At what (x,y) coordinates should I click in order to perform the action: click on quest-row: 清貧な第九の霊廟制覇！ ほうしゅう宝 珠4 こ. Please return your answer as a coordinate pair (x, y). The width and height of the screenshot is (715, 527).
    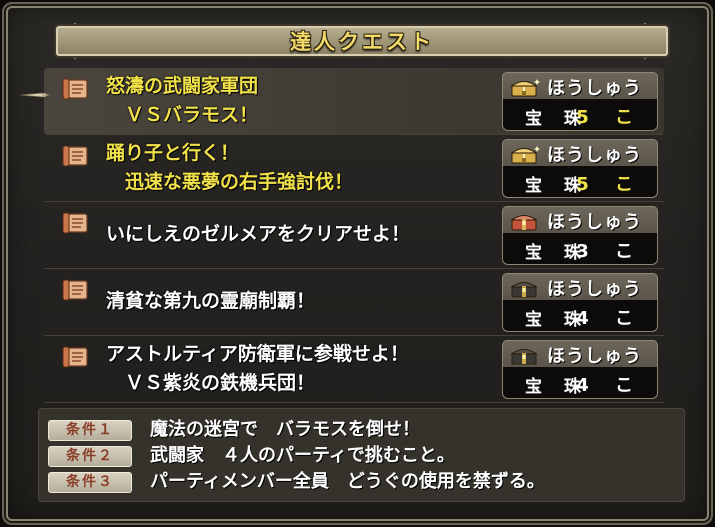
    Looking at the image, I should click on (354, 302).